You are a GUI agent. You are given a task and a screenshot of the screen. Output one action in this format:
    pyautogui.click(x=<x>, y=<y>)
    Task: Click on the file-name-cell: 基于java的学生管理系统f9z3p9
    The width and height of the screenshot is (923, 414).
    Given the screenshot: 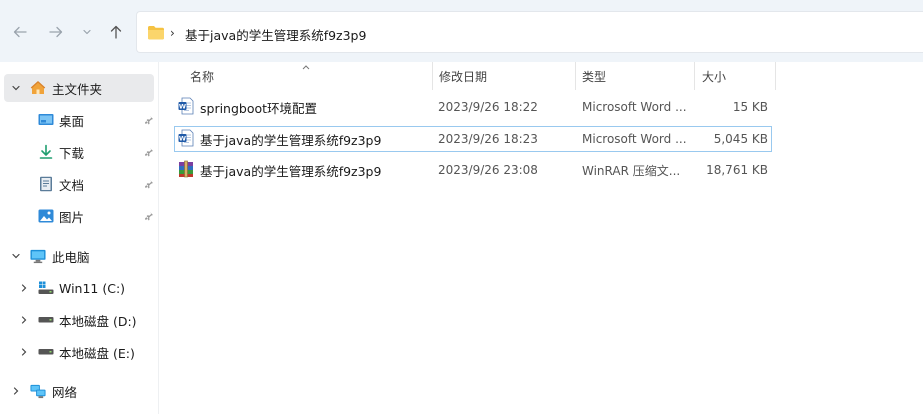 What is the action you would take?
    pyautogui.click(x=308, y=170)
    